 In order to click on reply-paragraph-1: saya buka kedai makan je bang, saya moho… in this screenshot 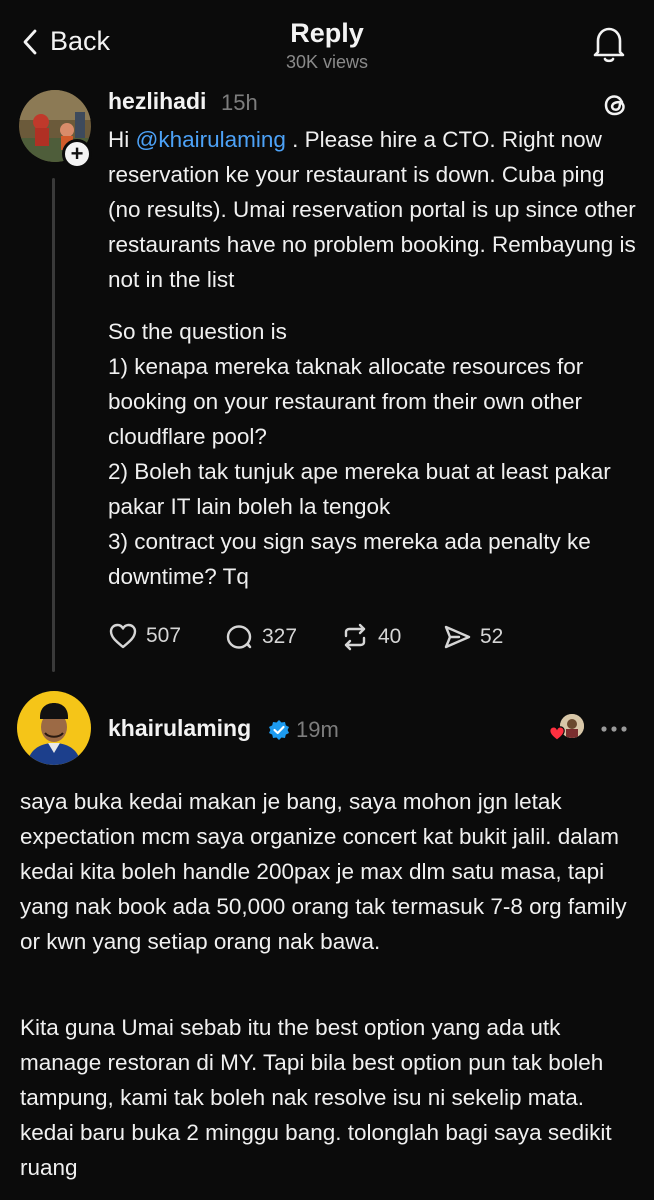, I will do `click(323, 871)`.